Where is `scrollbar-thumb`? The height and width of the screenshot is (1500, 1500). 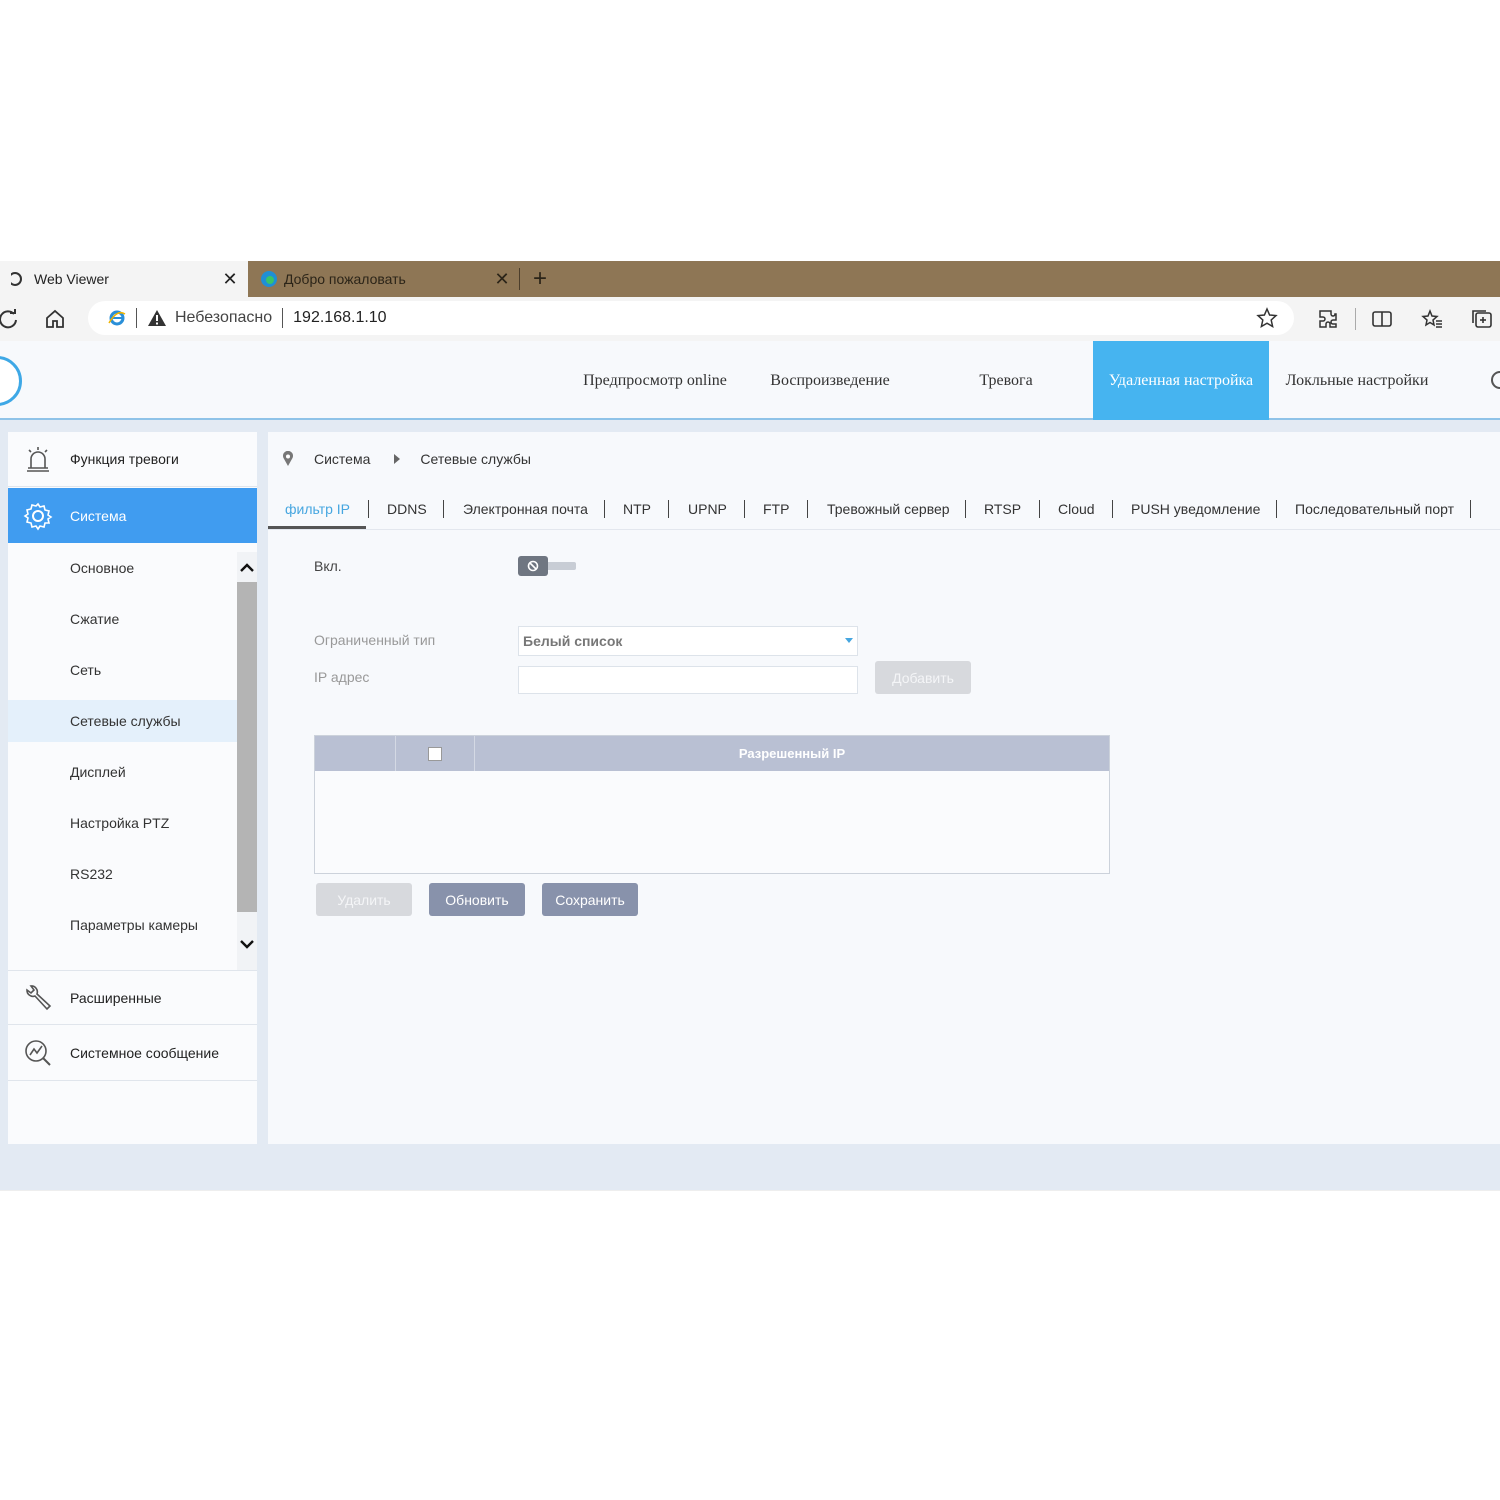 scrollbar-thumb is located at coordinates (247, 747).